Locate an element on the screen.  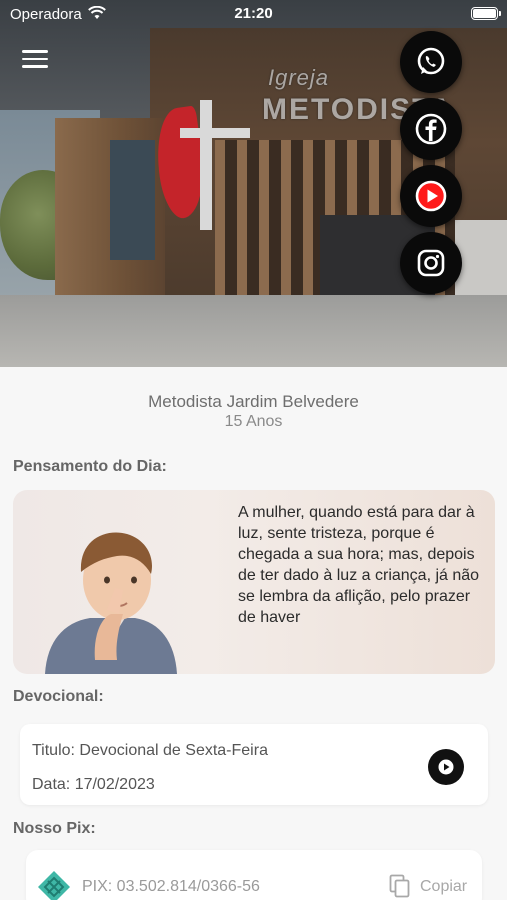
status-bar: Operadora 21:20 is located at coordinates (253, 14).